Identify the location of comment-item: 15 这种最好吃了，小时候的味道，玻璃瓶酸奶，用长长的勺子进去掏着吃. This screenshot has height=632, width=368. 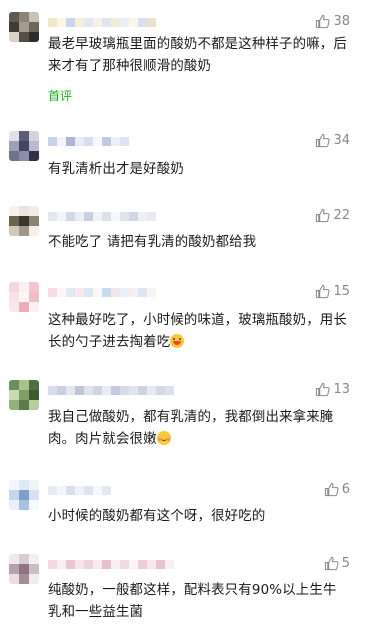
(184, 321).